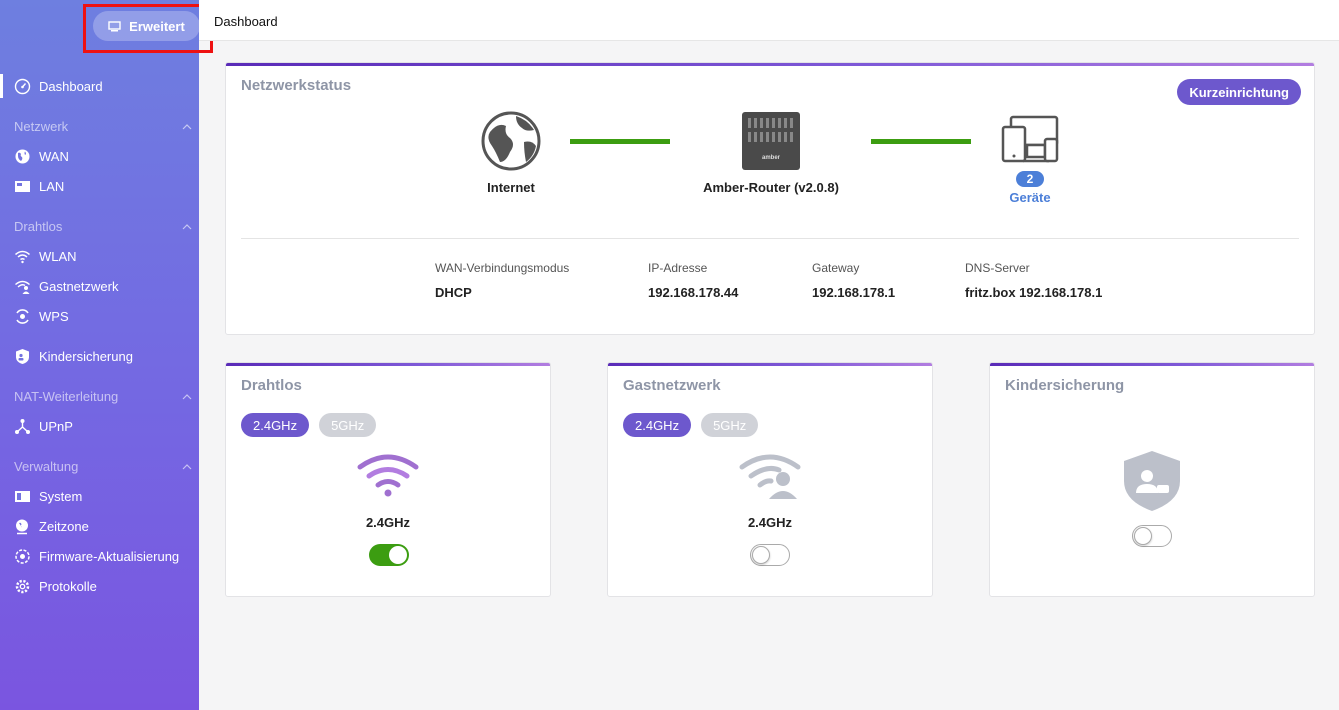 The width and height of the screenshot is (1339, 710). What do you see at coordinates (103, 126) in the screenshot?
I see `section-network: Netzwerk` at bounding box center [103, 126].